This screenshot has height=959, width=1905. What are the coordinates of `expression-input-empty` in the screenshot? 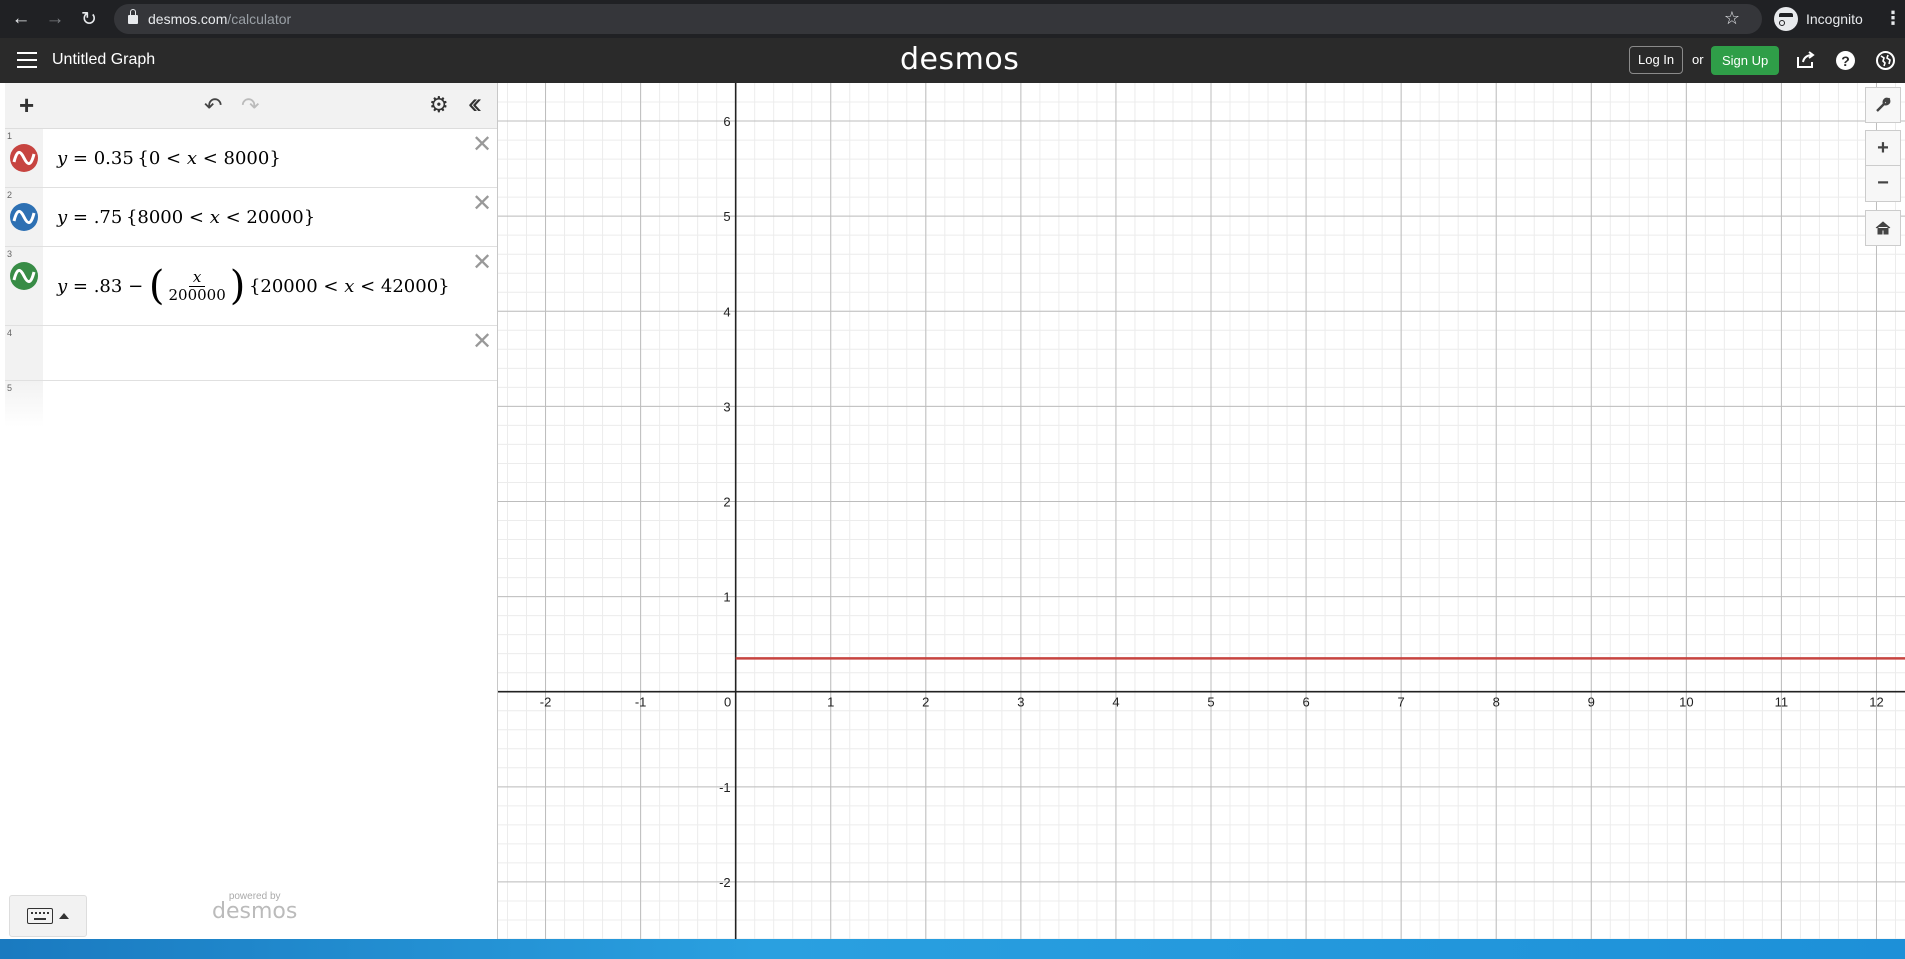 It's located at (270, 353).